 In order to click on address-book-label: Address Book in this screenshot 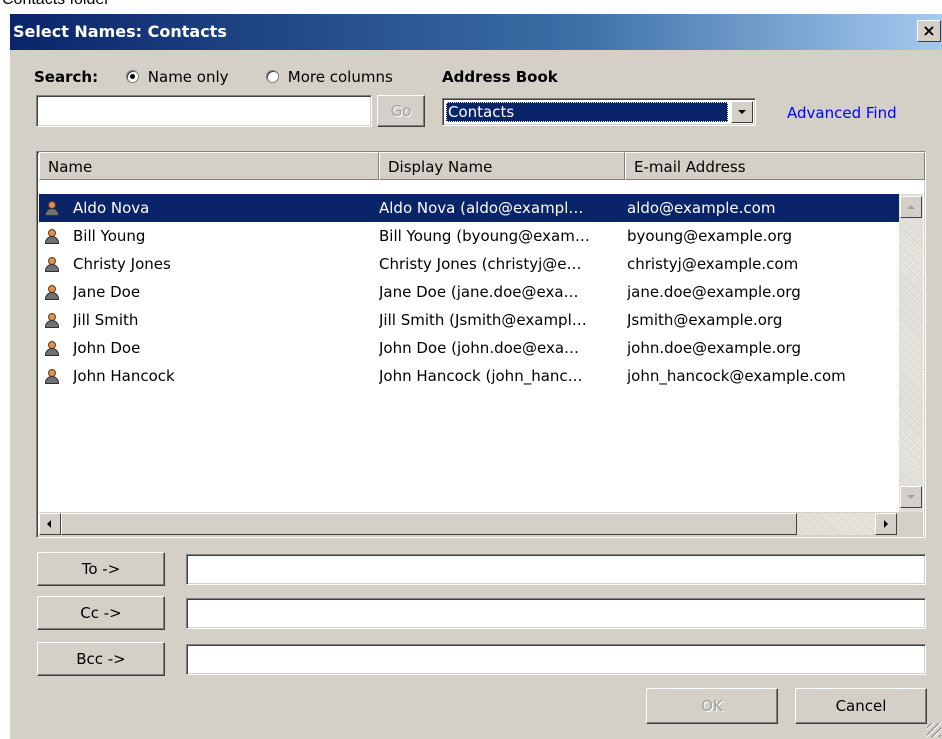, I will do `click(500, 77)`.